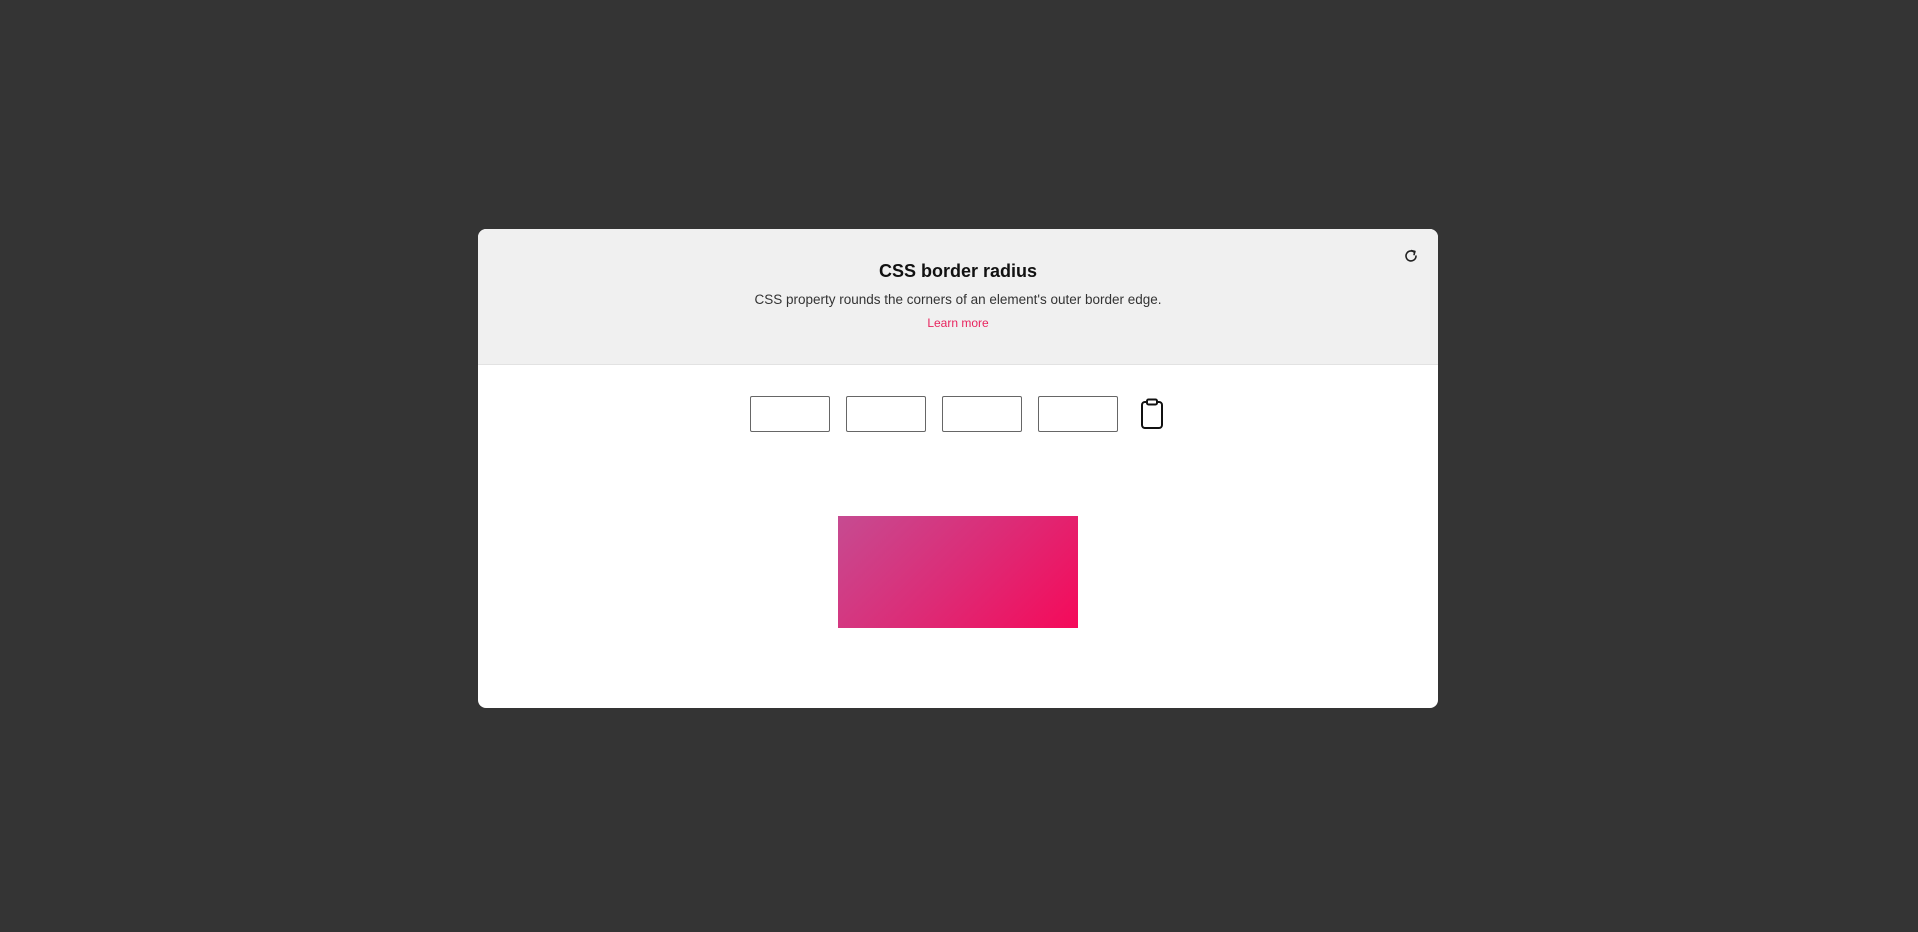  What do you see at coordinates (790, 414) in the screenshot?
I see `top-left-radius-input` at bounding box center [790, 414].